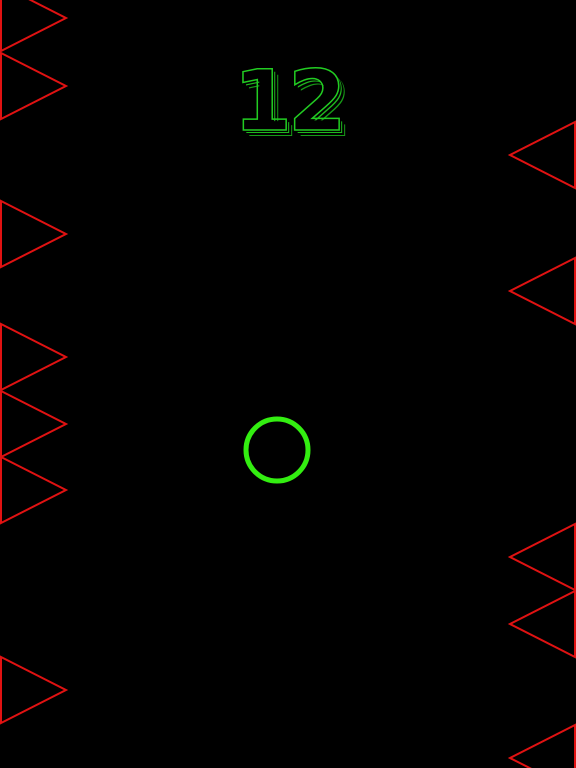  I want to click on player-ball, so click(277, 450).